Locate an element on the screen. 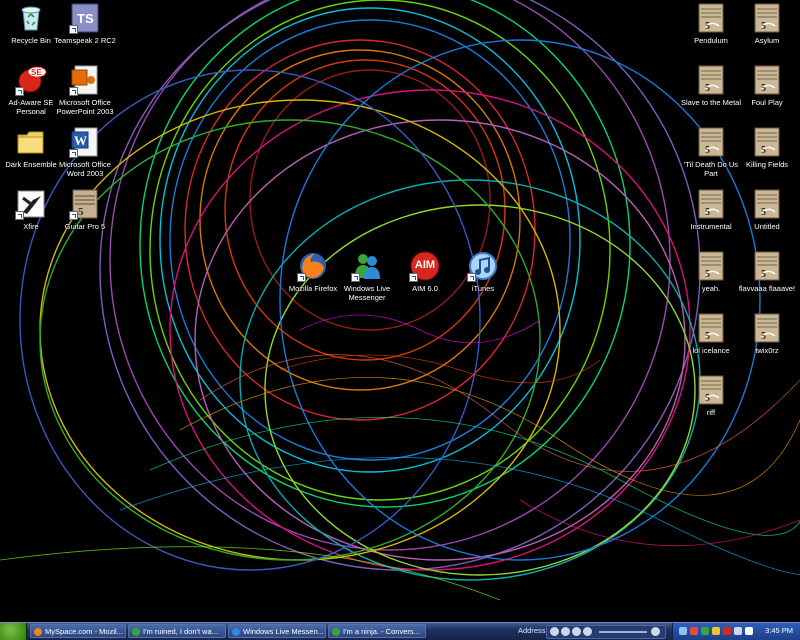 This screenshot has width=800, height=640. desktop-icon-label: Guitar Pro 5 is located at coordinates (85, 226).